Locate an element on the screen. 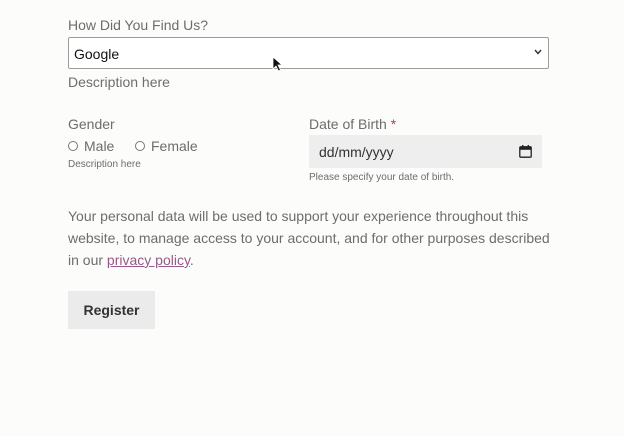  register-button: Register is located at coordinates (111, 310).